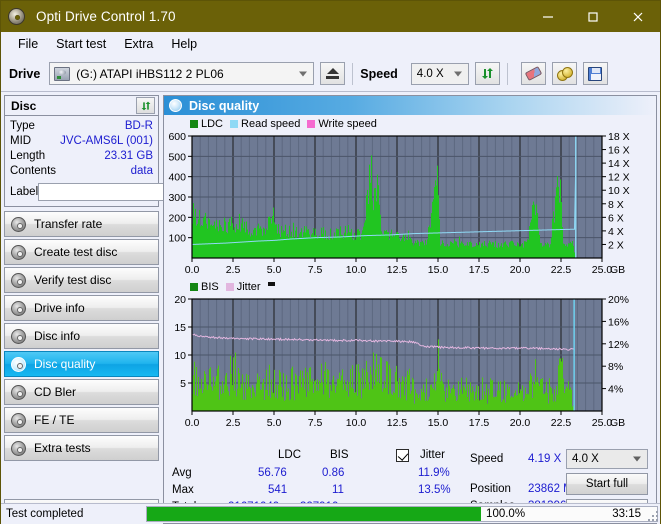 This screenshot has width=661, height=524. What do you see at coordinates (547, 16) in the screenshot?
I see `minimize-icon` at bounding box center [547, 16].